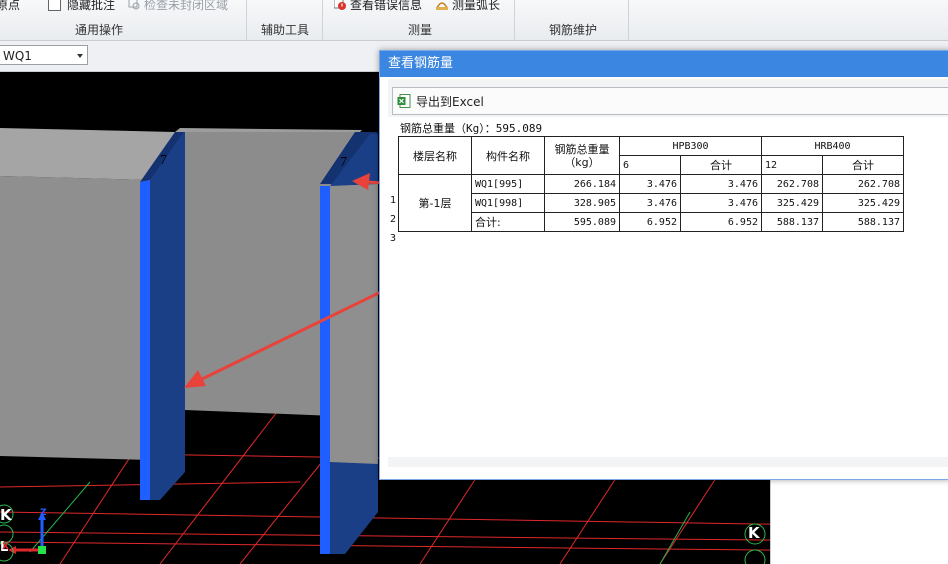  I want to click on group-label-aux: 辅助工具, so click(285, 30).